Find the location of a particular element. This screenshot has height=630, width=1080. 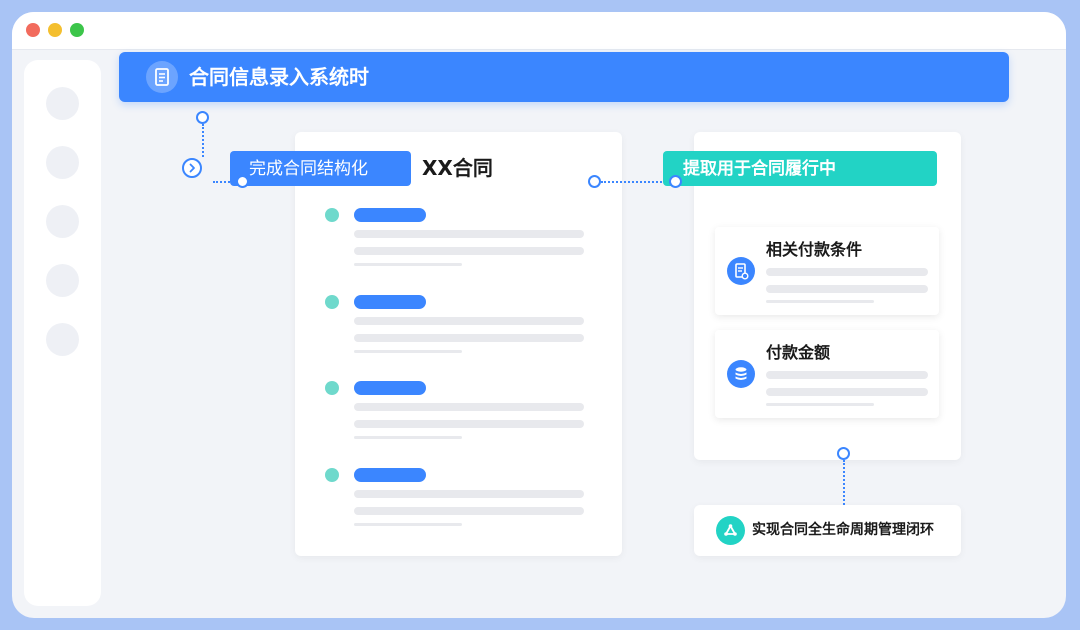

document-title: XX合同 is located at coordinates (457, 168).